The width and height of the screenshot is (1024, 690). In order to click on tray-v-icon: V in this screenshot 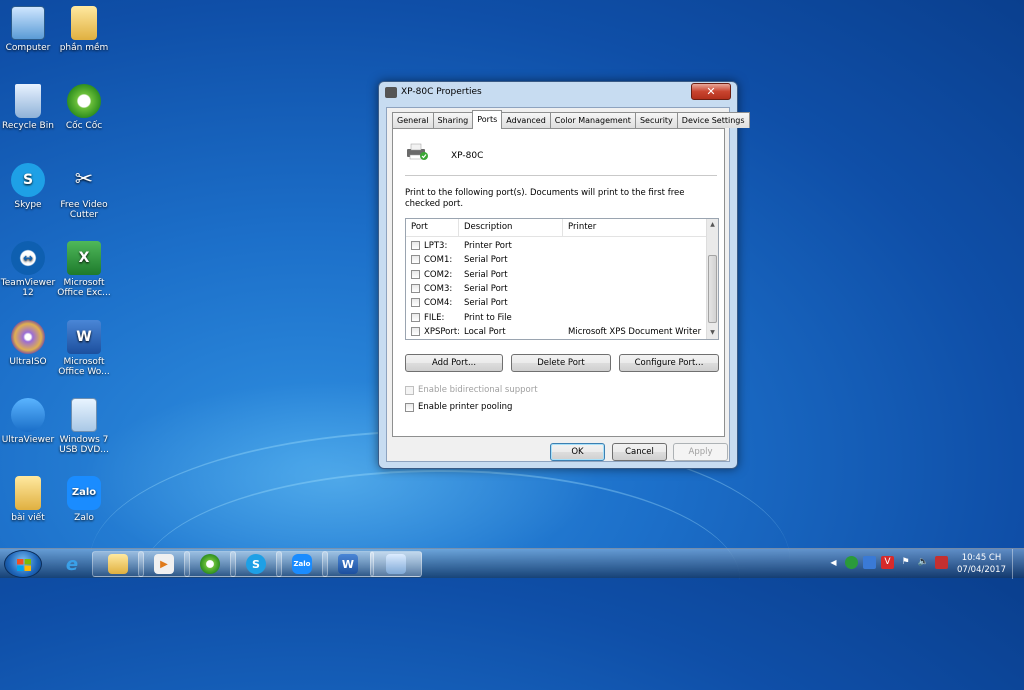, I will do `click(887, 562)`.